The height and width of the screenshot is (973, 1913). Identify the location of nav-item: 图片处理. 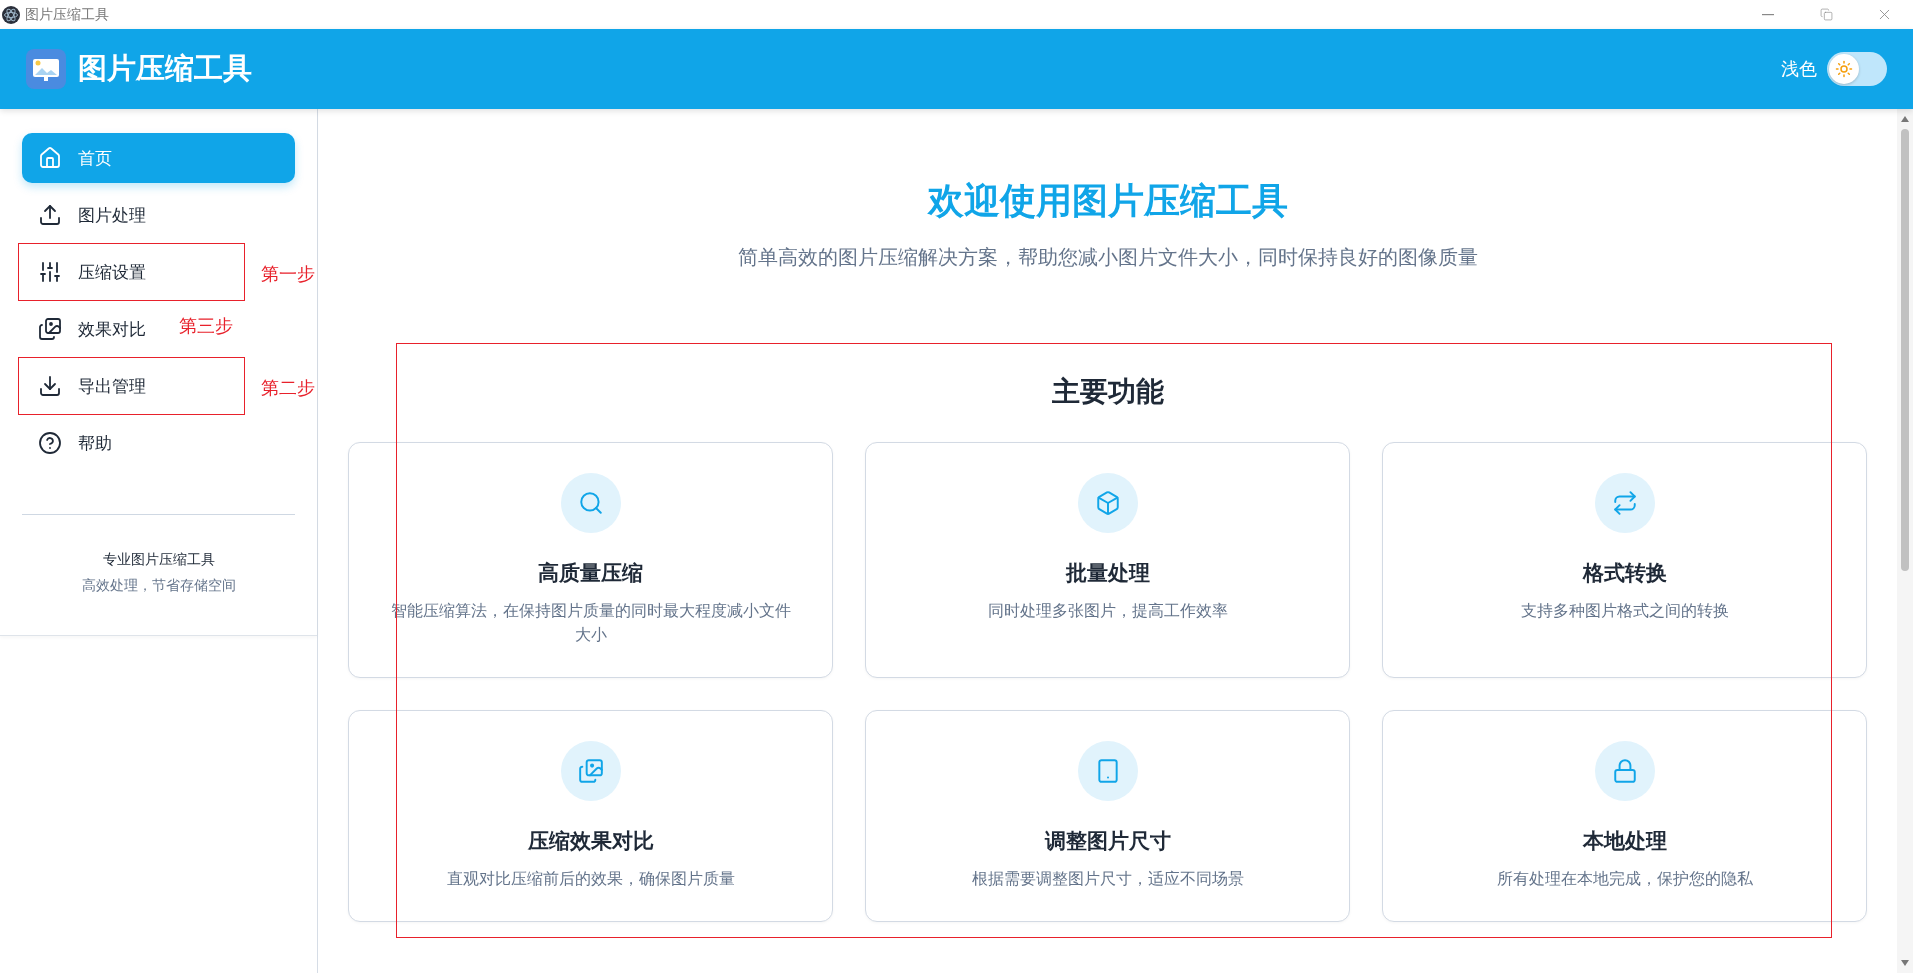
(88, 215).